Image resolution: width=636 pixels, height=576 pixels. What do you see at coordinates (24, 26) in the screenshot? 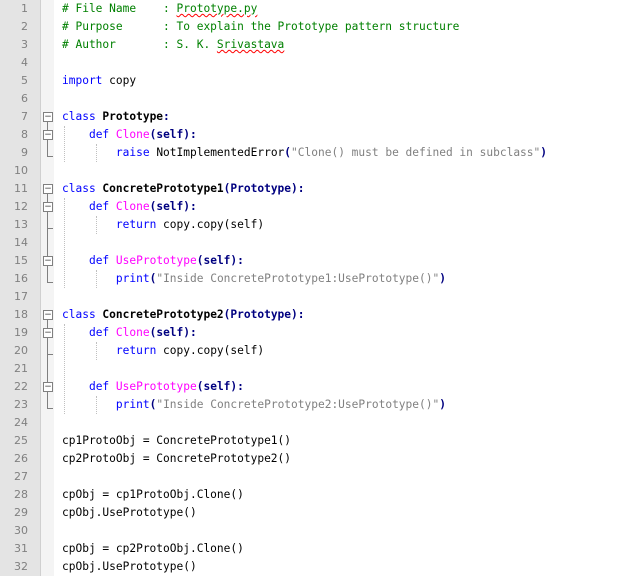
I see `line-number: 2` at bounding box center [24, 26].